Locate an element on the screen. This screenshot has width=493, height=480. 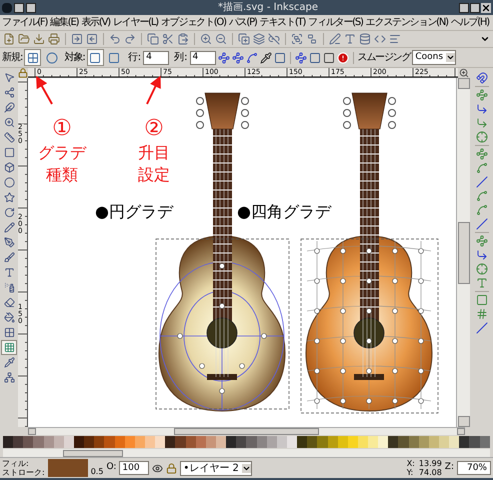
smoothing-dropdown: Coons is located at coordinates (434, 57).